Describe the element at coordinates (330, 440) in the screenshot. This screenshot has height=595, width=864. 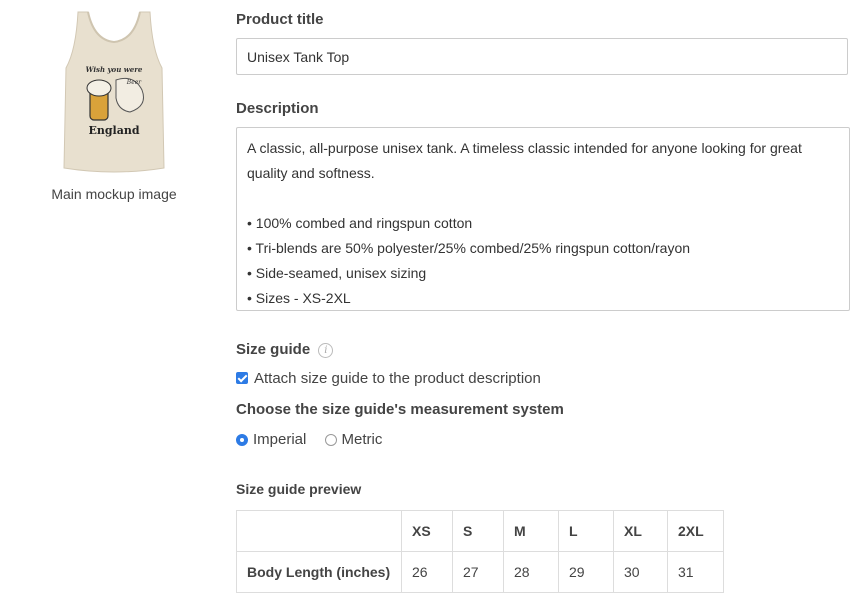
I see `radio-metric` at that location.